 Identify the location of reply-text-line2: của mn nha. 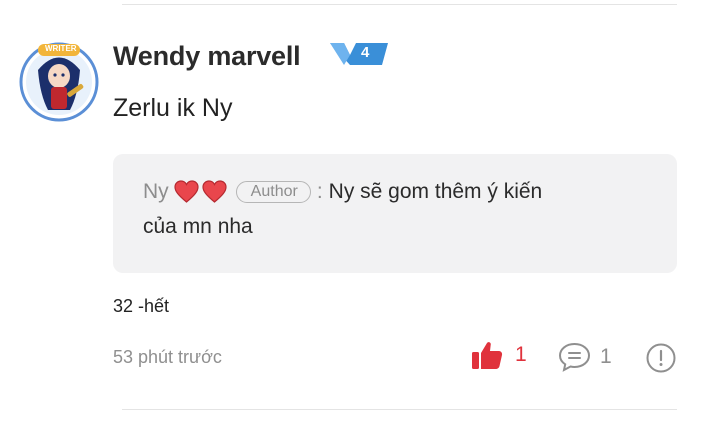
(198, 226).